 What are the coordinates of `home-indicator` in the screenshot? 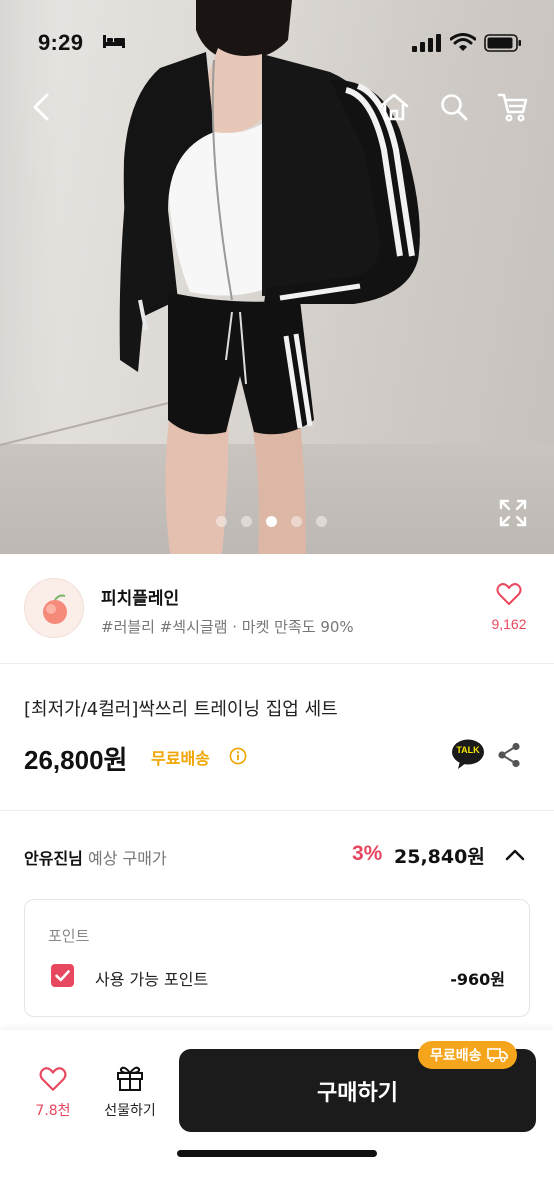 It's located at (277, 1153).